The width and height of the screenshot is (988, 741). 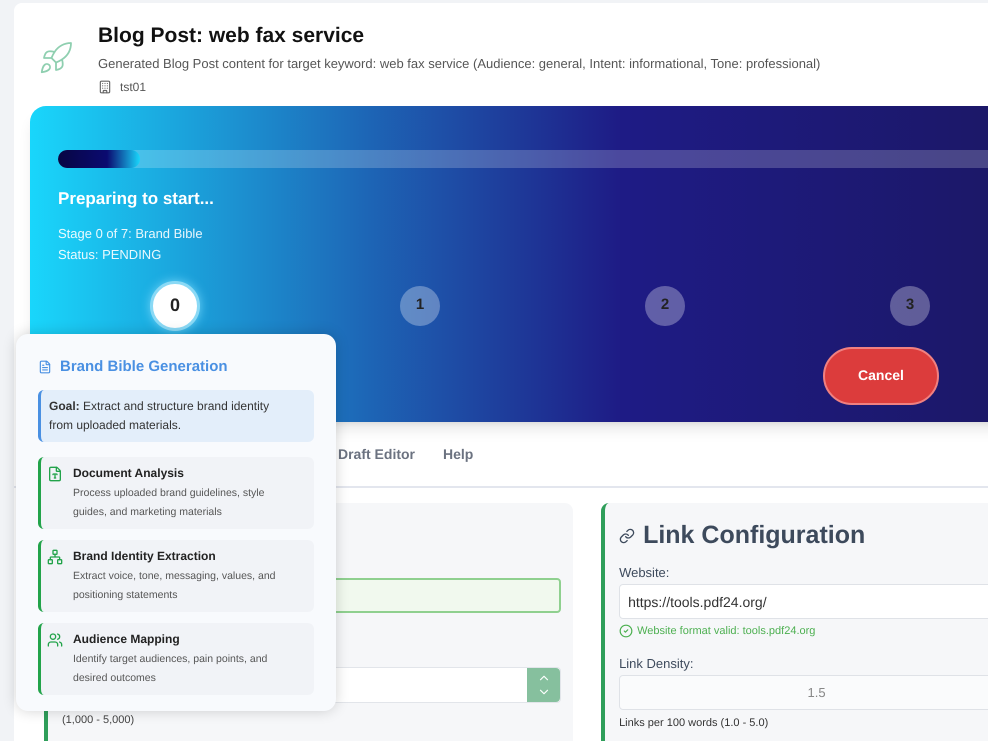 I want to click on link-icon, so click(x=627, y=536).